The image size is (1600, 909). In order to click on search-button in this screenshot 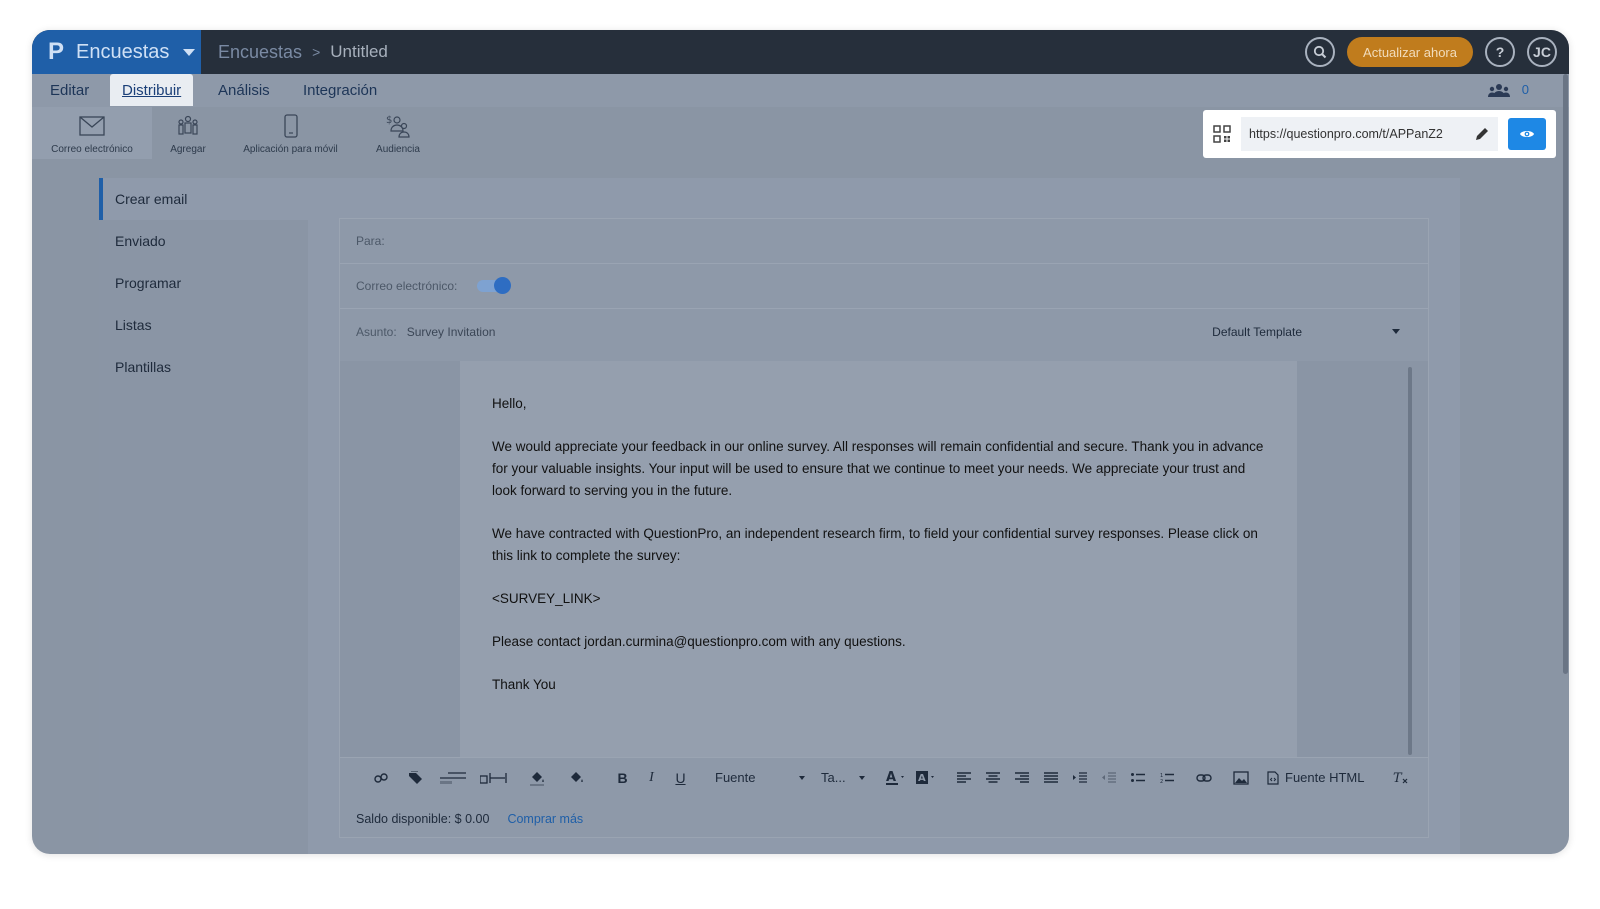, I will do `click(1320, 52)`.